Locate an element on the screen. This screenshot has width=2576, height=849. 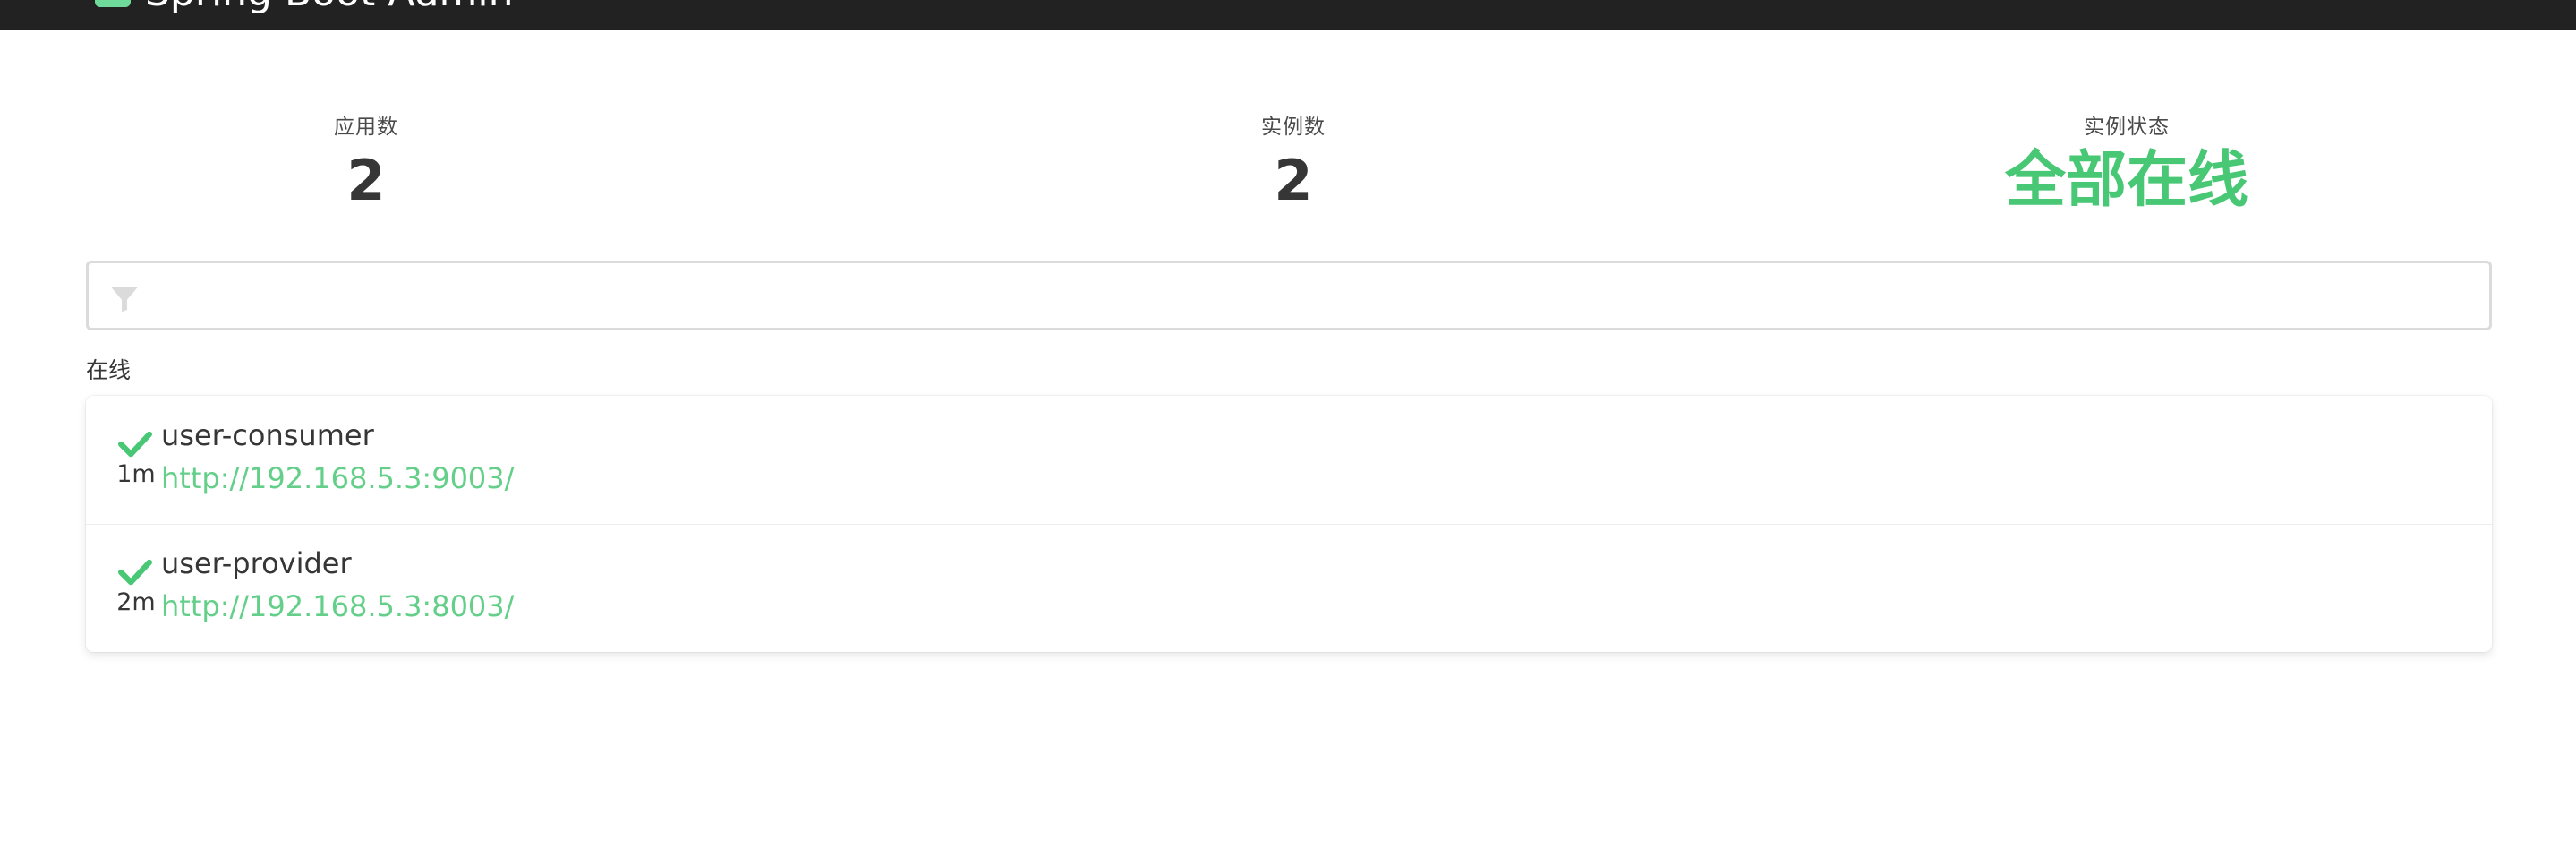
application-name: user-consumer is located at coordinates (267, 435).